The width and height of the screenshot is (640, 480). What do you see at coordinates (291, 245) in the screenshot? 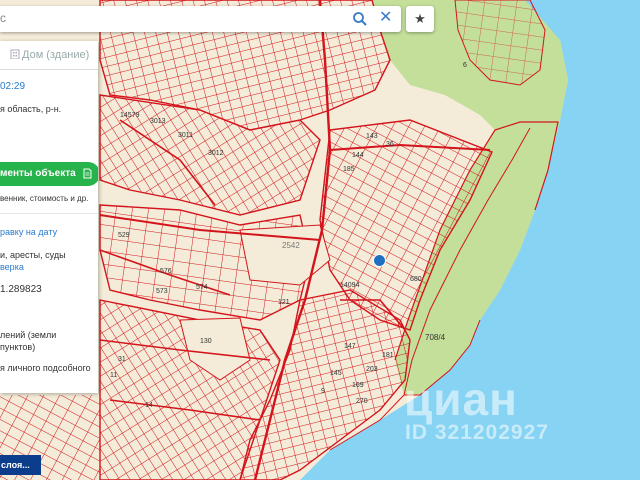
I see `plot-label: 2542` at bounding box center [291, 245].